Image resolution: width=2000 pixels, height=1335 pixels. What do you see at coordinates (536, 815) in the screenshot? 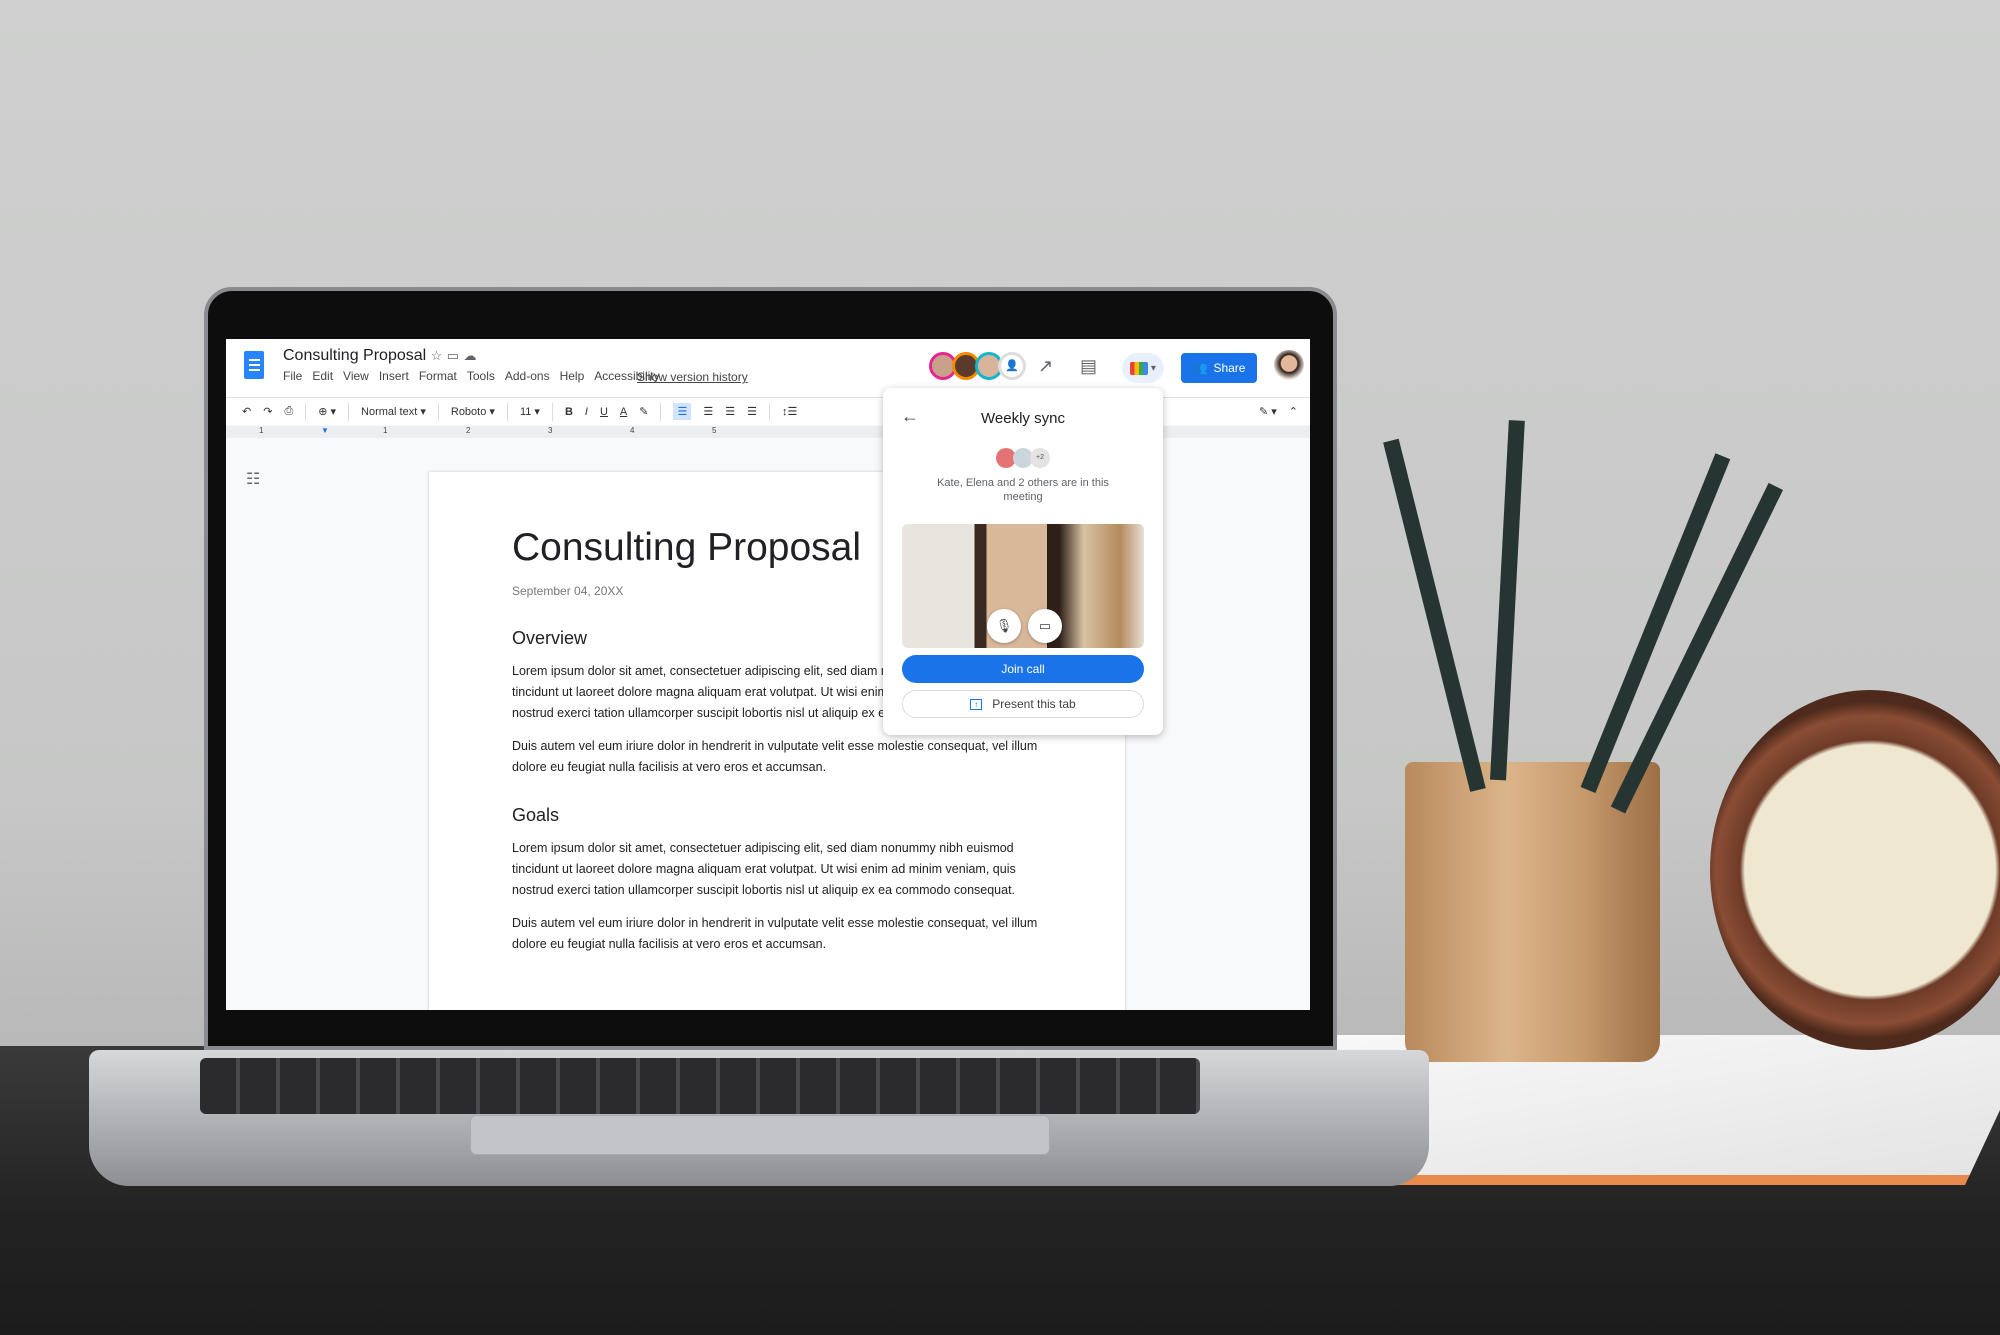
I see `section-title-goals: Goals` at bounding box center [536, 815].